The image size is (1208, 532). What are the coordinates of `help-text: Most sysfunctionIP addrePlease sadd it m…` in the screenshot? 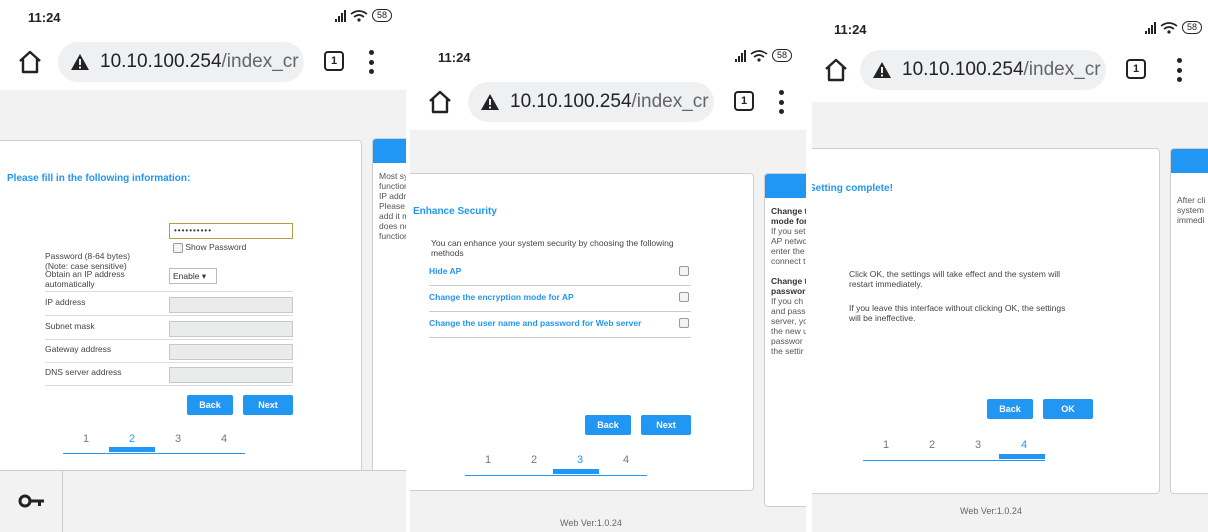 It's located at (392, 206).